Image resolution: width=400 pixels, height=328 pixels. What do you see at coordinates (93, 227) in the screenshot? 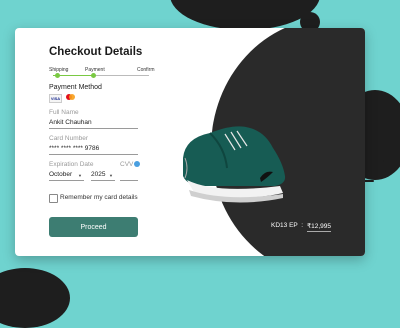
I see `proceed-button: Proceed` at bounding box center [93, 227].